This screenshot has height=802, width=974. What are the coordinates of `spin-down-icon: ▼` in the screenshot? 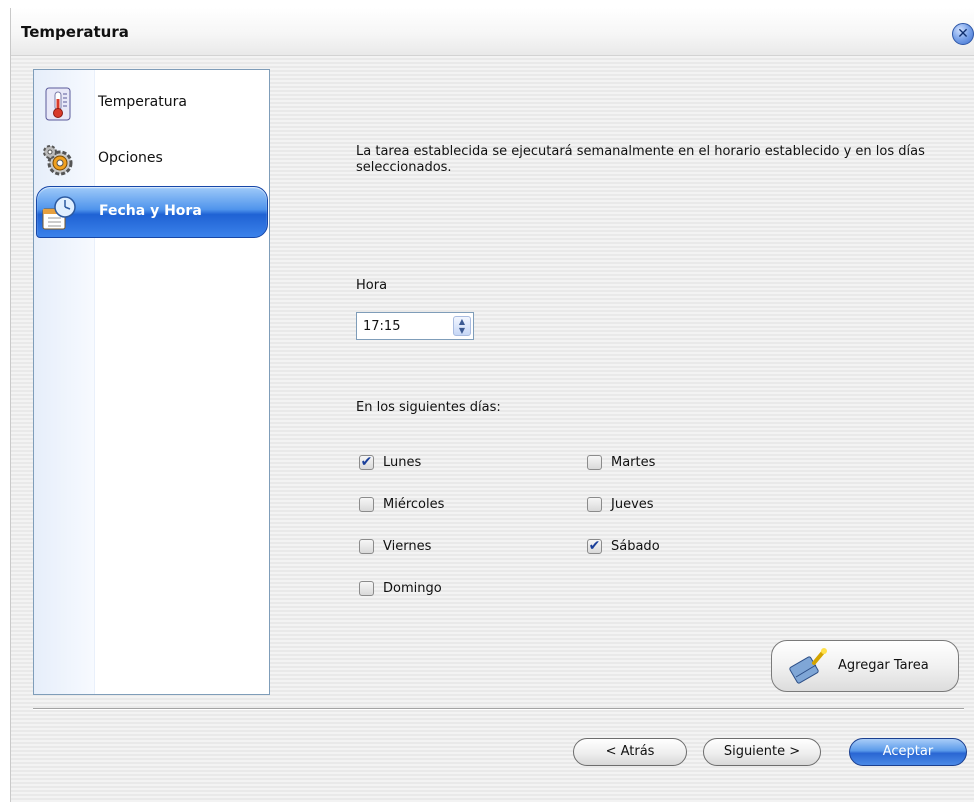 It's located at (462, 330).